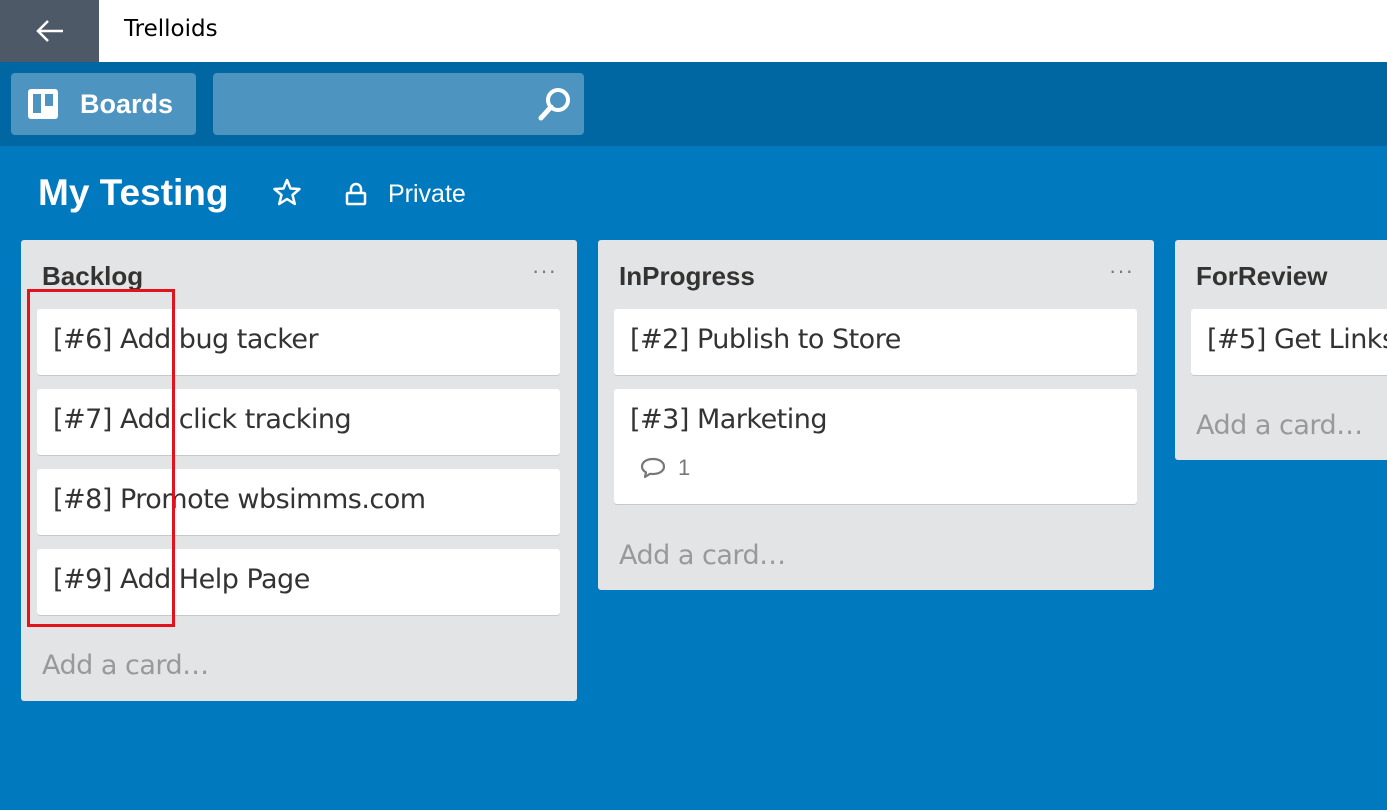  I want to click on search-box, so click(398, 104).